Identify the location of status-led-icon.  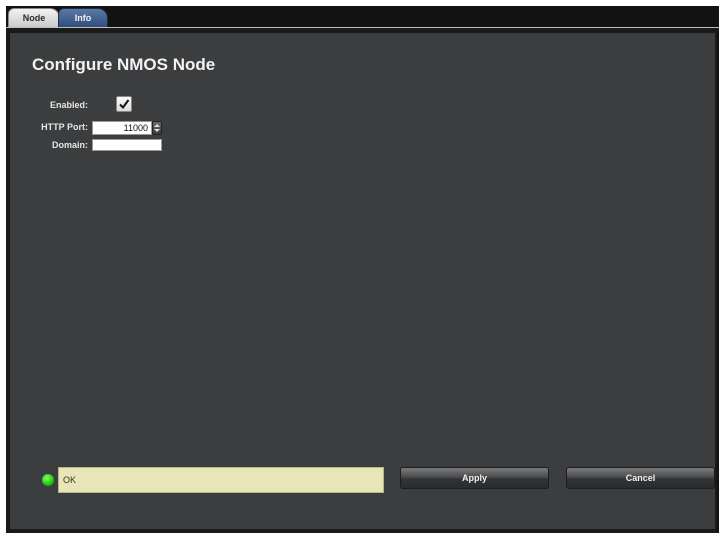
(48, 480).